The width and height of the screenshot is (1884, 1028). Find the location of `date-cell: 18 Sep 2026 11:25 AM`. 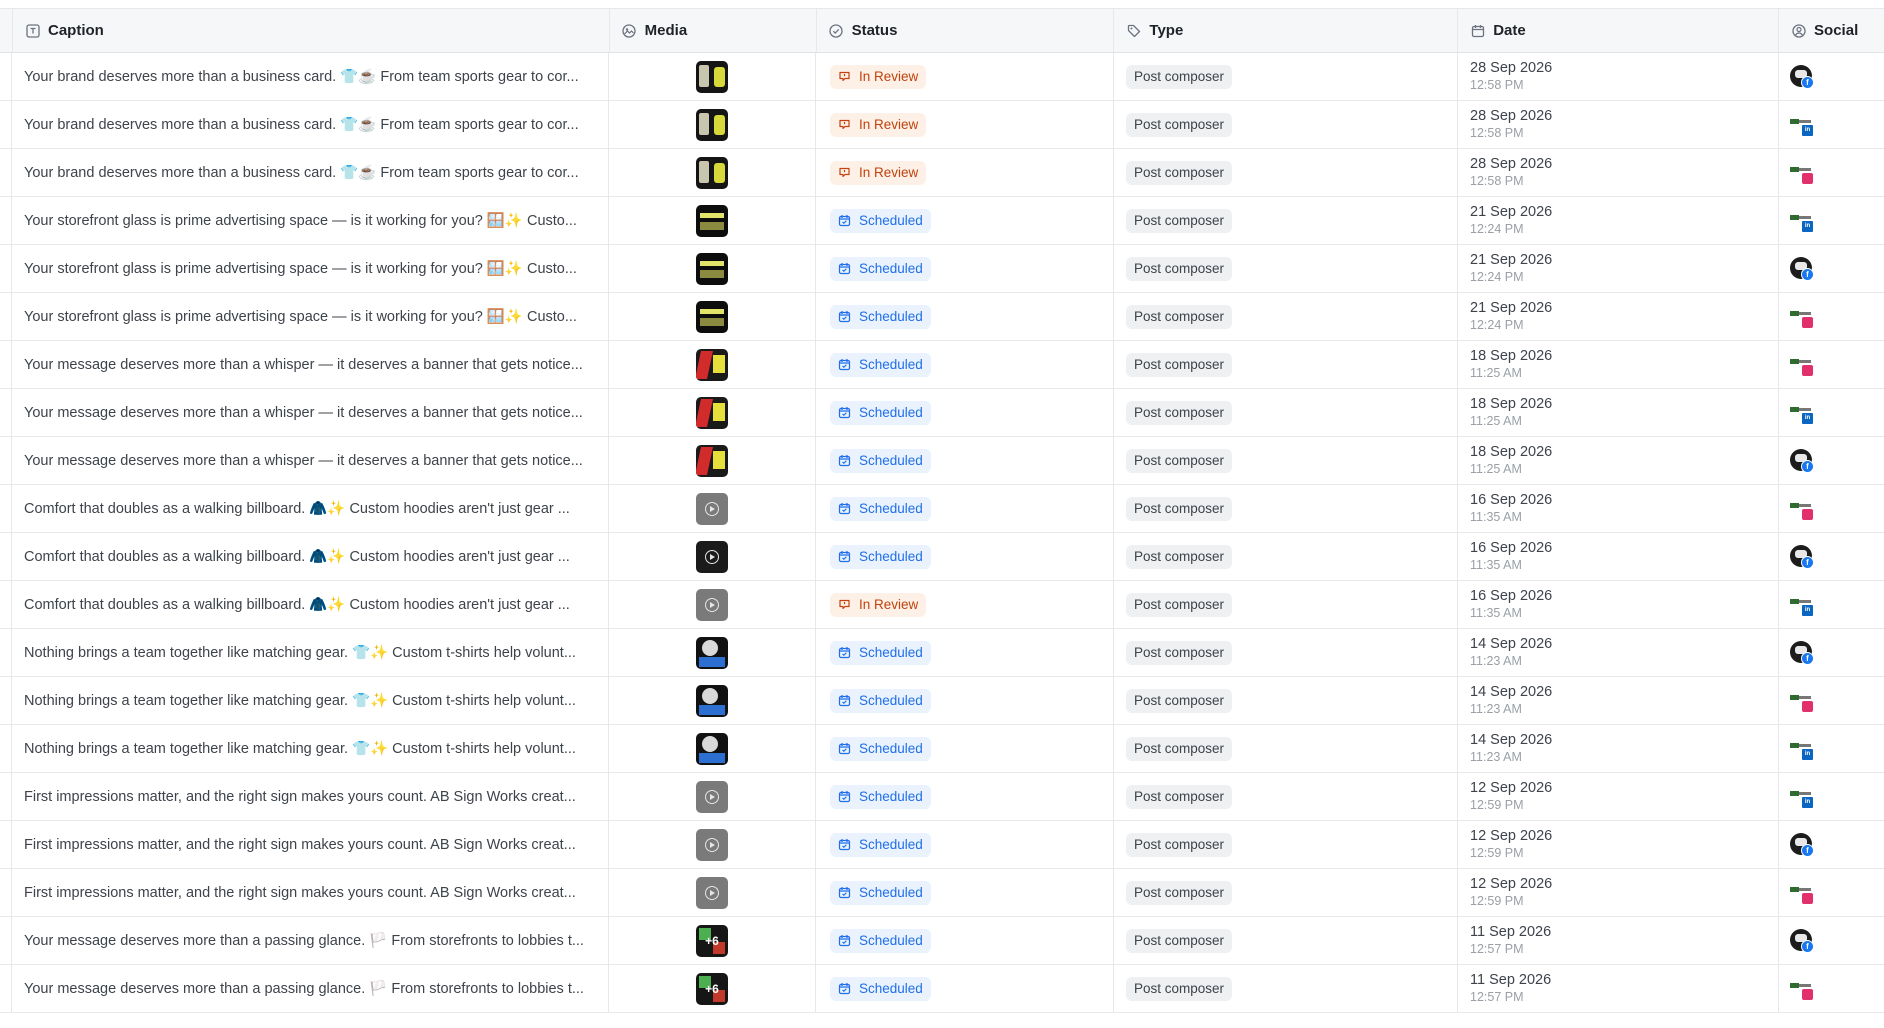

date-cell: 18 Sep 2026 11:25 AM is located at coordinates (1618, 460).